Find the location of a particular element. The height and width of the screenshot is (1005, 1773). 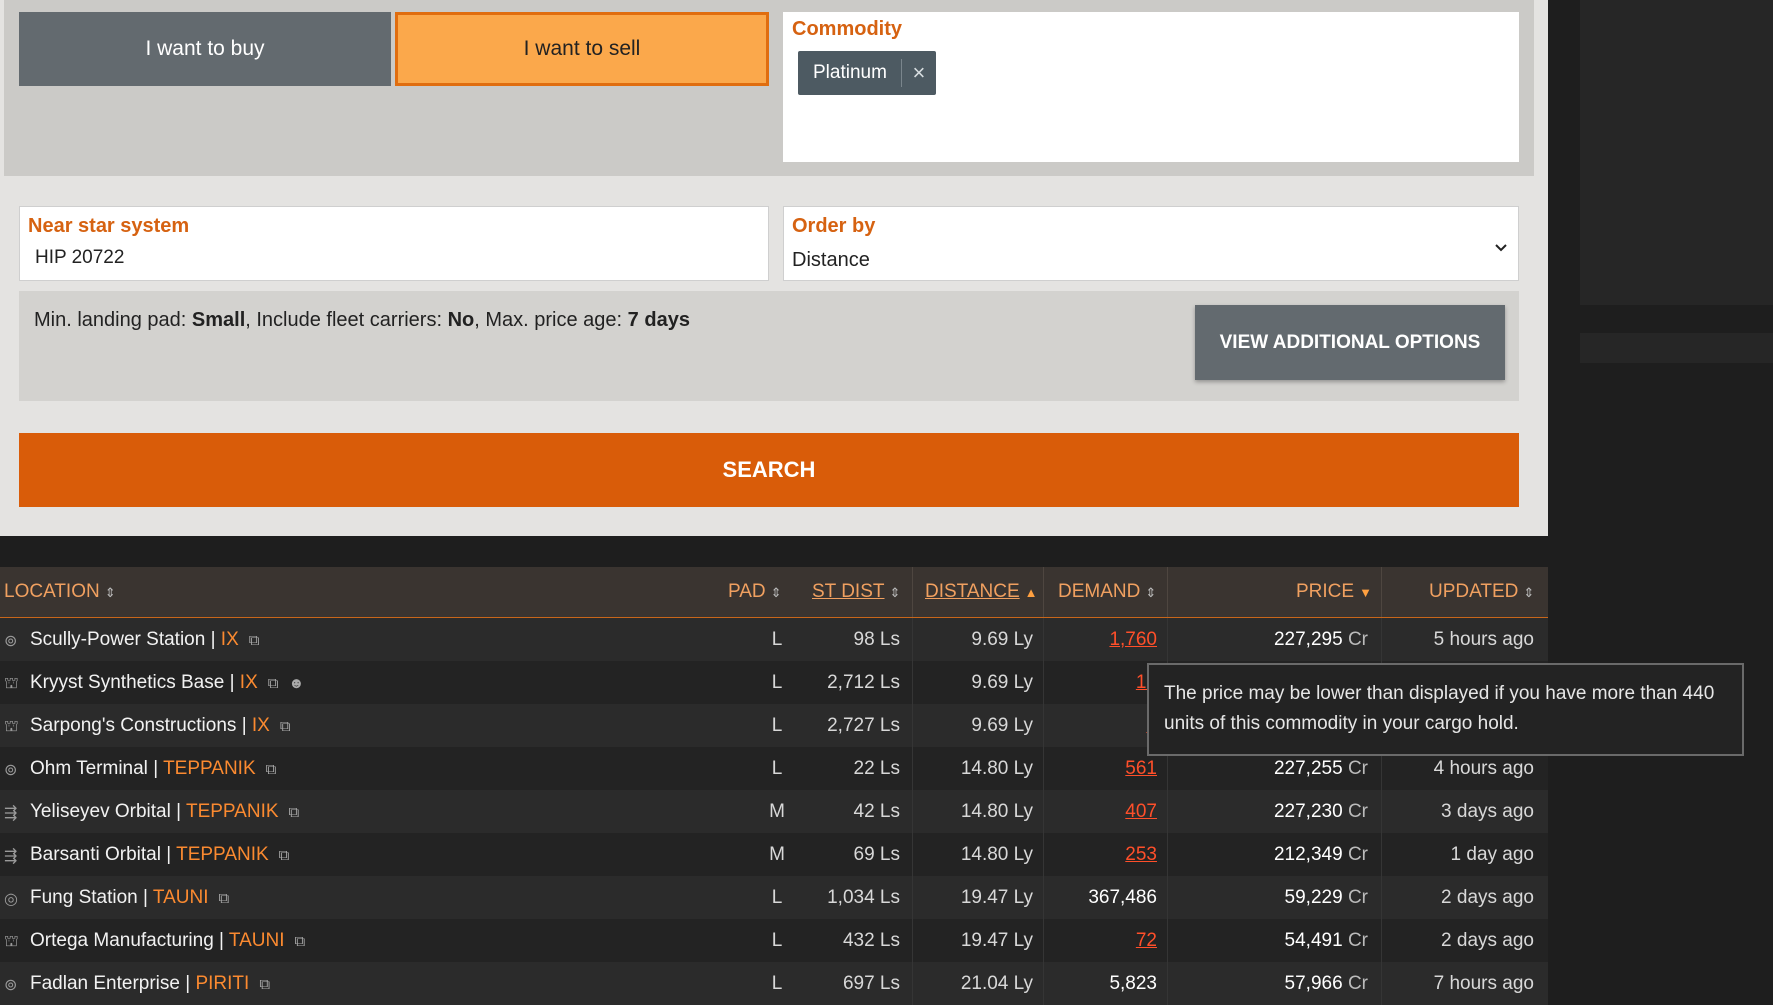

location-cell: Barsanti Orbital | TEPPANIK ⧉ is located at coordinates (160, 854).